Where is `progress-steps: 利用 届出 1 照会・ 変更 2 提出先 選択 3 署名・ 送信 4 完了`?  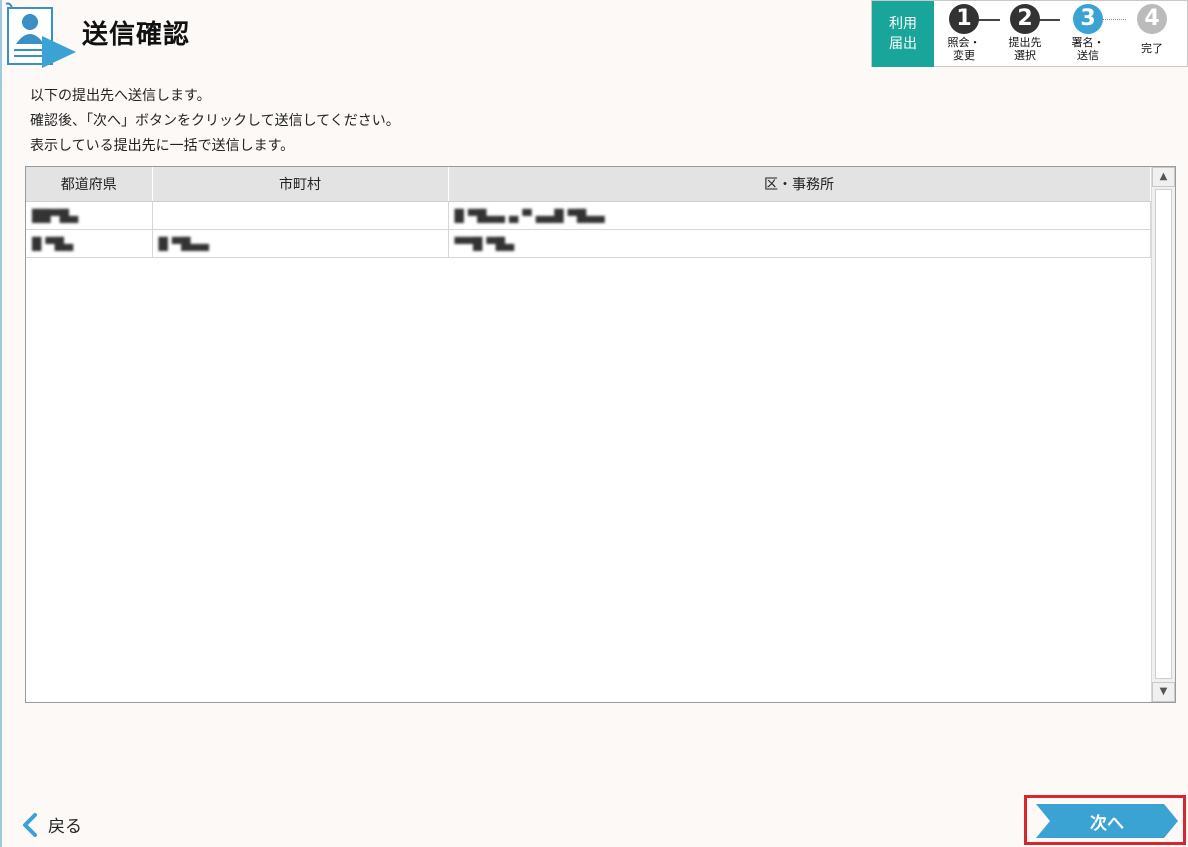
progress-steps: 利用 届出 1 照会・ 変更 2 提出先 選択 3 署名・ 送信 4 完了 is located at coordinates (1029, 33).